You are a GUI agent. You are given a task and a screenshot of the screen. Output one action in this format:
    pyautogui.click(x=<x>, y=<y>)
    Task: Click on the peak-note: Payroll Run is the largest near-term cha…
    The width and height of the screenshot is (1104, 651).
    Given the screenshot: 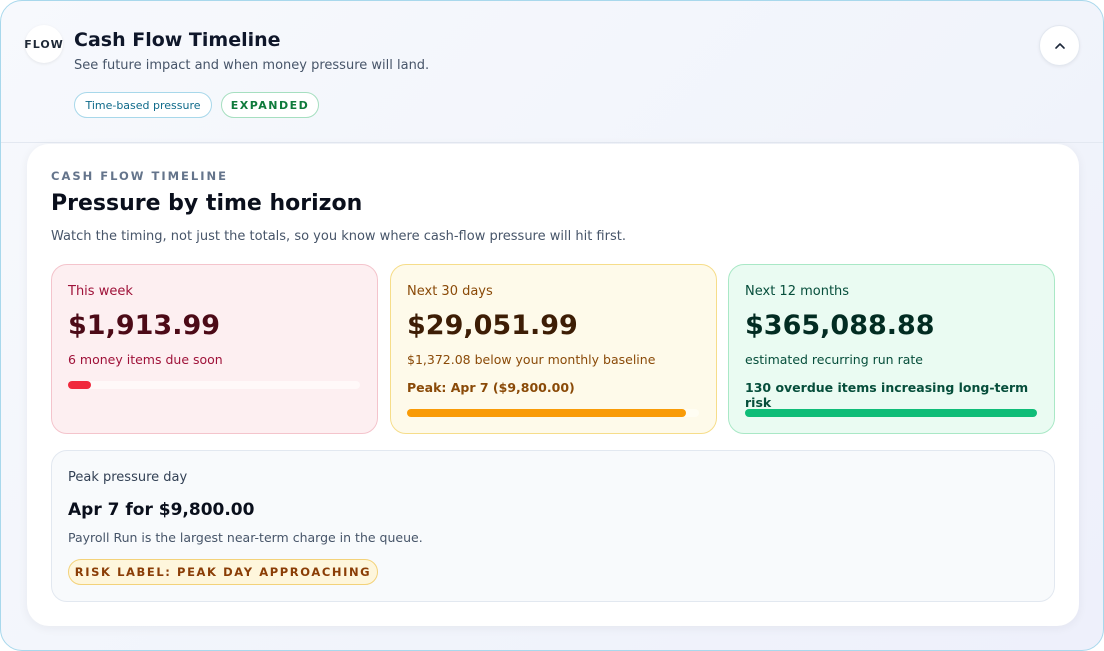 What is the action you would take?
    pyautogui.click(x=245, y=537)
    